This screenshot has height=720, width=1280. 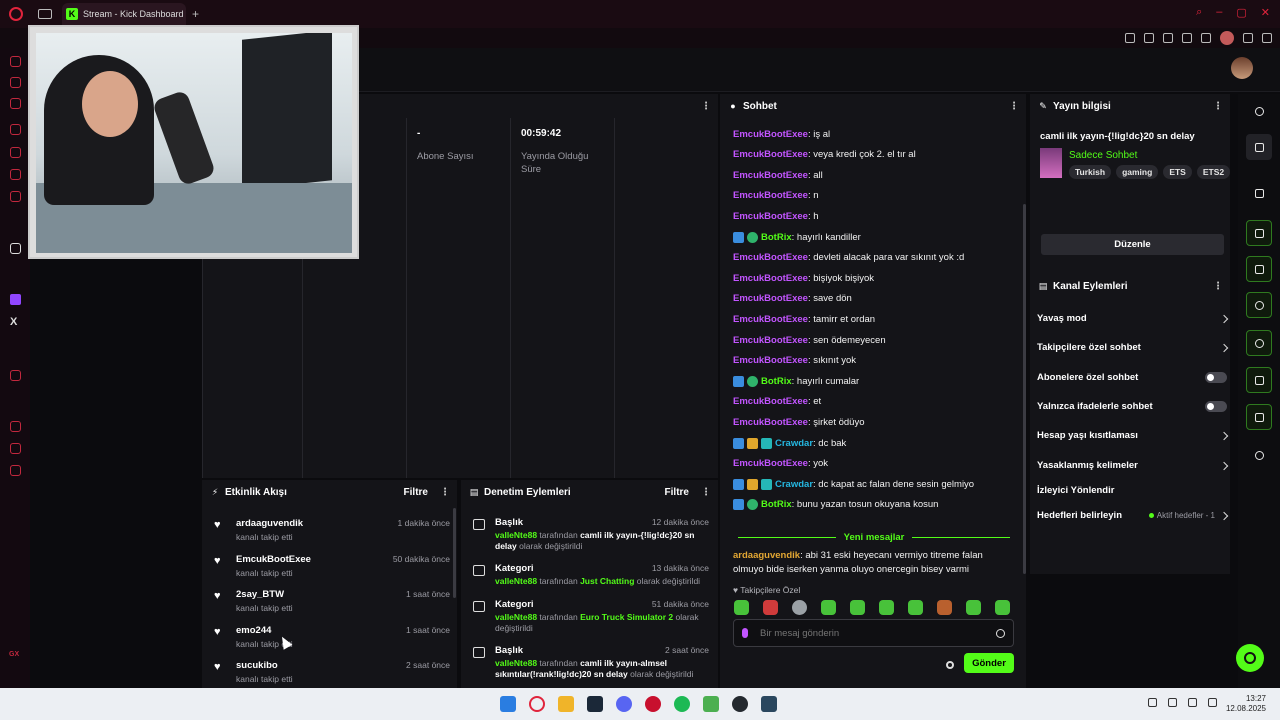 I want to click on action-account-age: Hesap yaşı kısıtlaması, so click(x=1133, y=435).